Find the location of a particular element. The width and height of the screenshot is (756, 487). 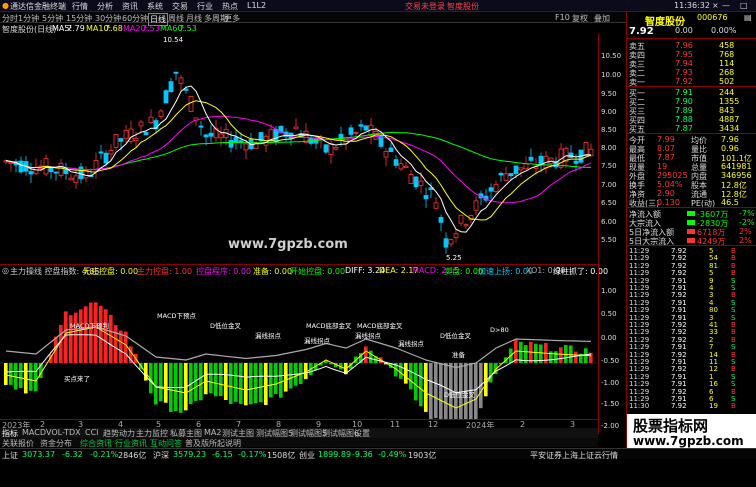

bid-price: 7.90 is located at coordinates (684, 101).